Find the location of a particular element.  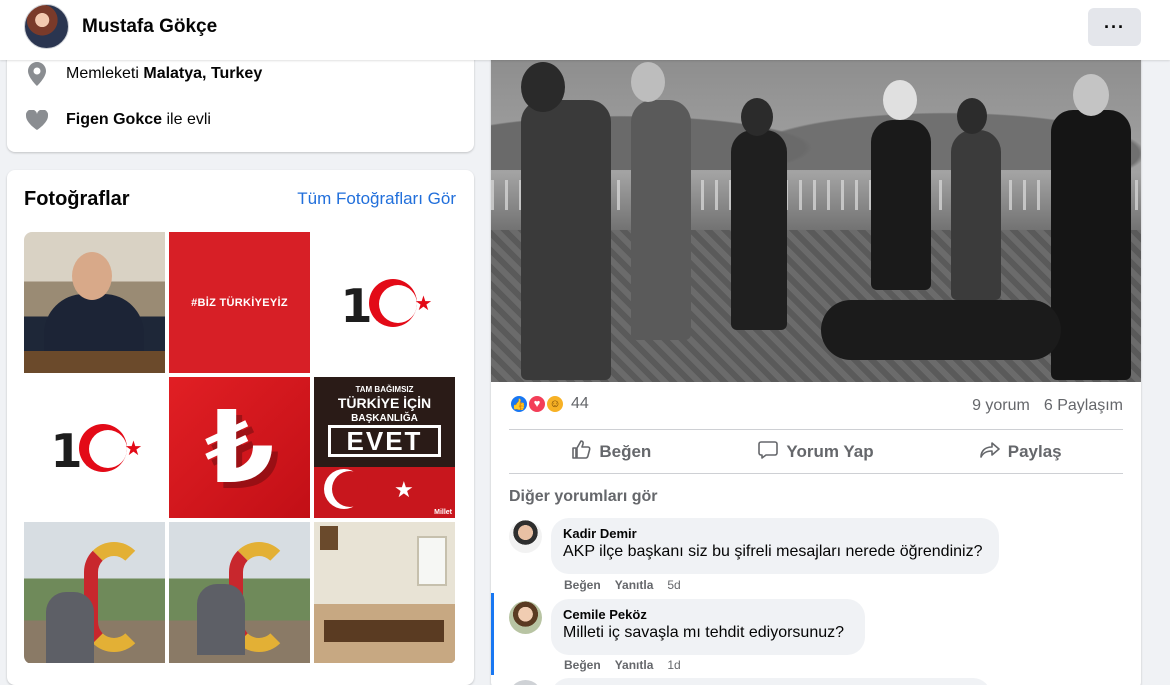

relationship-row: Figen Gokce ile evli is located at coordinates (118, 120).